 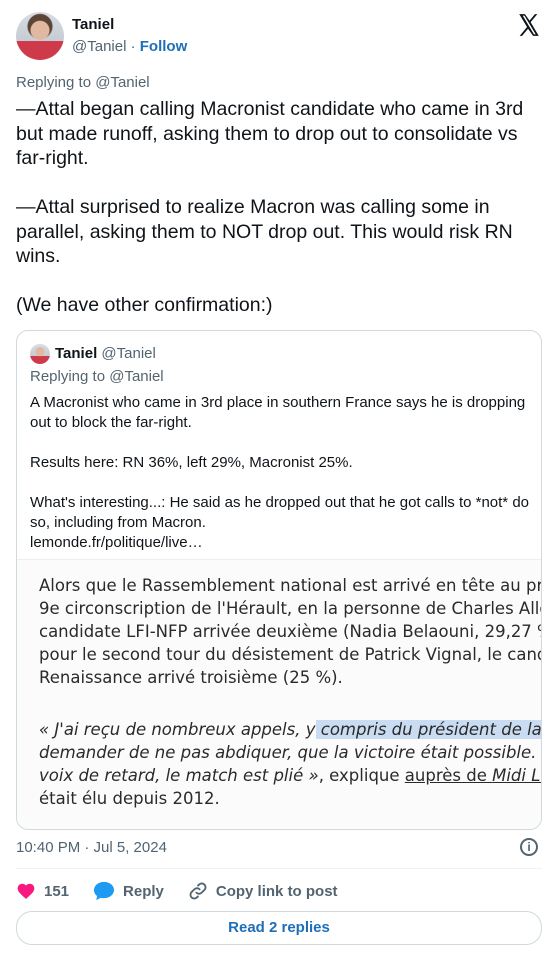 I want to click on like-count: 151, so click(x=57, y=891).